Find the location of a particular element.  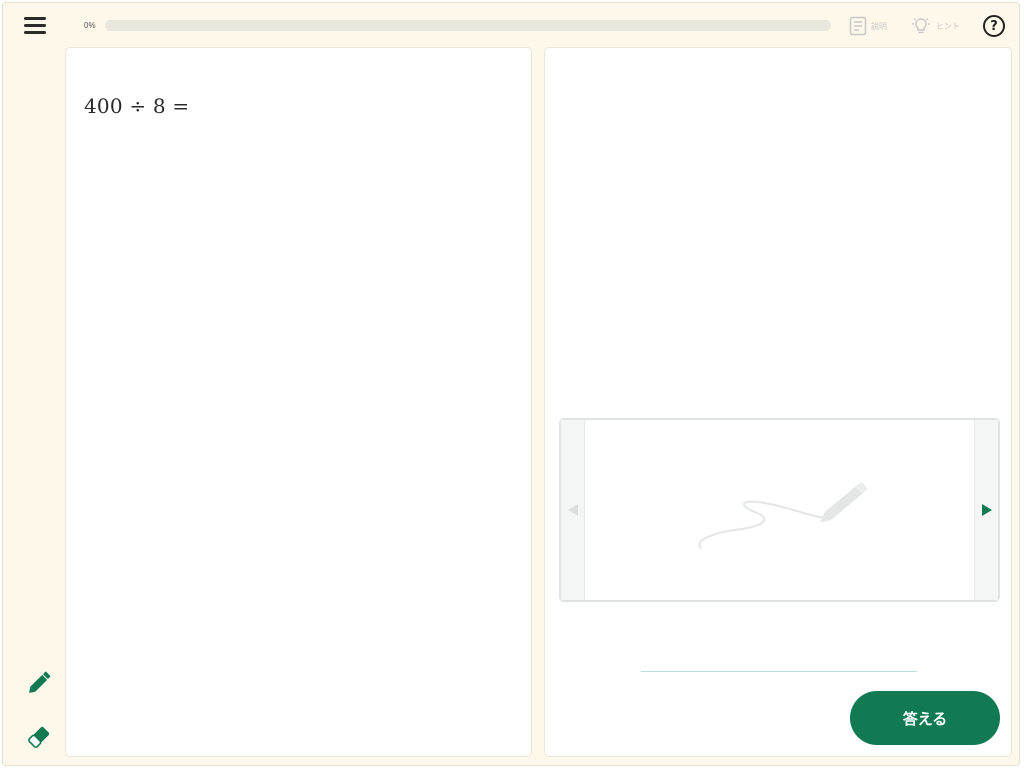

lightbulb-icon is located at coordinates (921, 26).